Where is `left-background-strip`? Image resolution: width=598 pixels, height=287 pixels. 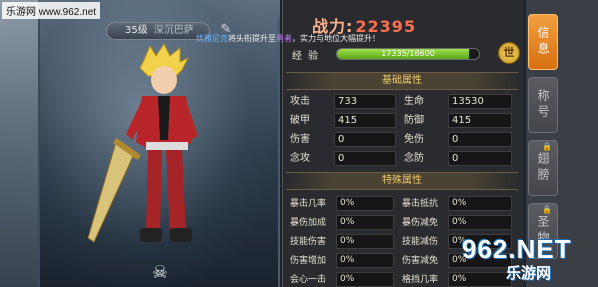 left-background-strip is located at coordinates (19, 143).